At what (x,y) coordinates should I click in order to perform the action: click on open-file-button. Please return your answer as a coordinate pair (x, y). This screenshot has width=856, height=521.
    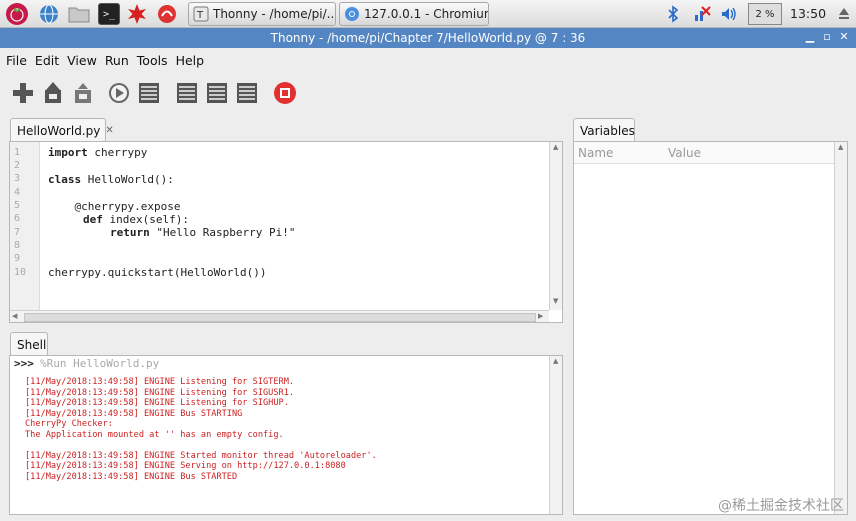
    Looking at the image, I should click on (53, 93).